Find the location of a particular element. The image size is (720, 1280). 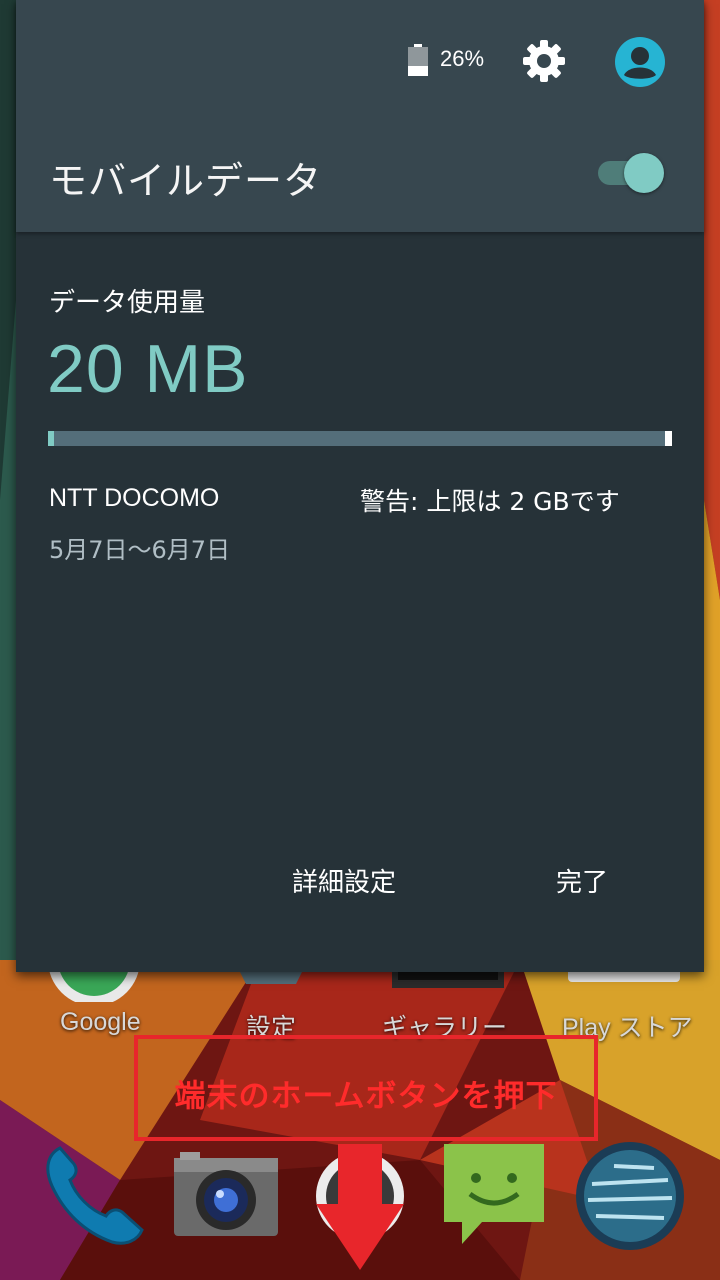

data-usage-bar is located at coordinates (360, 438).